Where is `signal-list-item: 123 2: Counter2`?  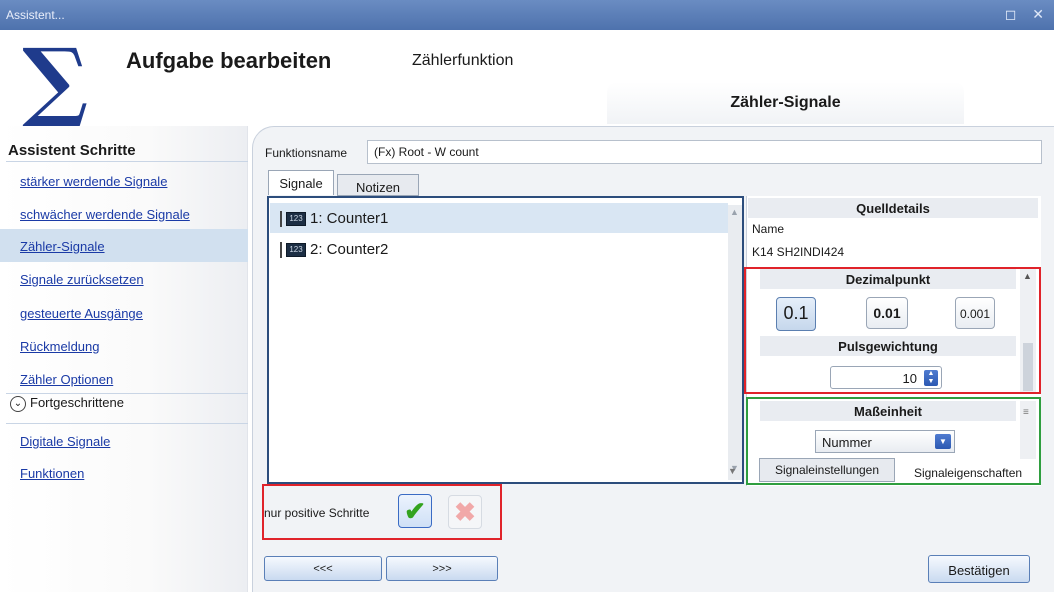 signal-list-item: 123 2: Counter2 is located at coordinates (499, 249).